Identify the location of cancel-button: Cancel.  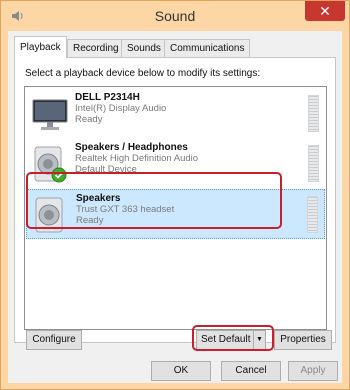
(251, 371).